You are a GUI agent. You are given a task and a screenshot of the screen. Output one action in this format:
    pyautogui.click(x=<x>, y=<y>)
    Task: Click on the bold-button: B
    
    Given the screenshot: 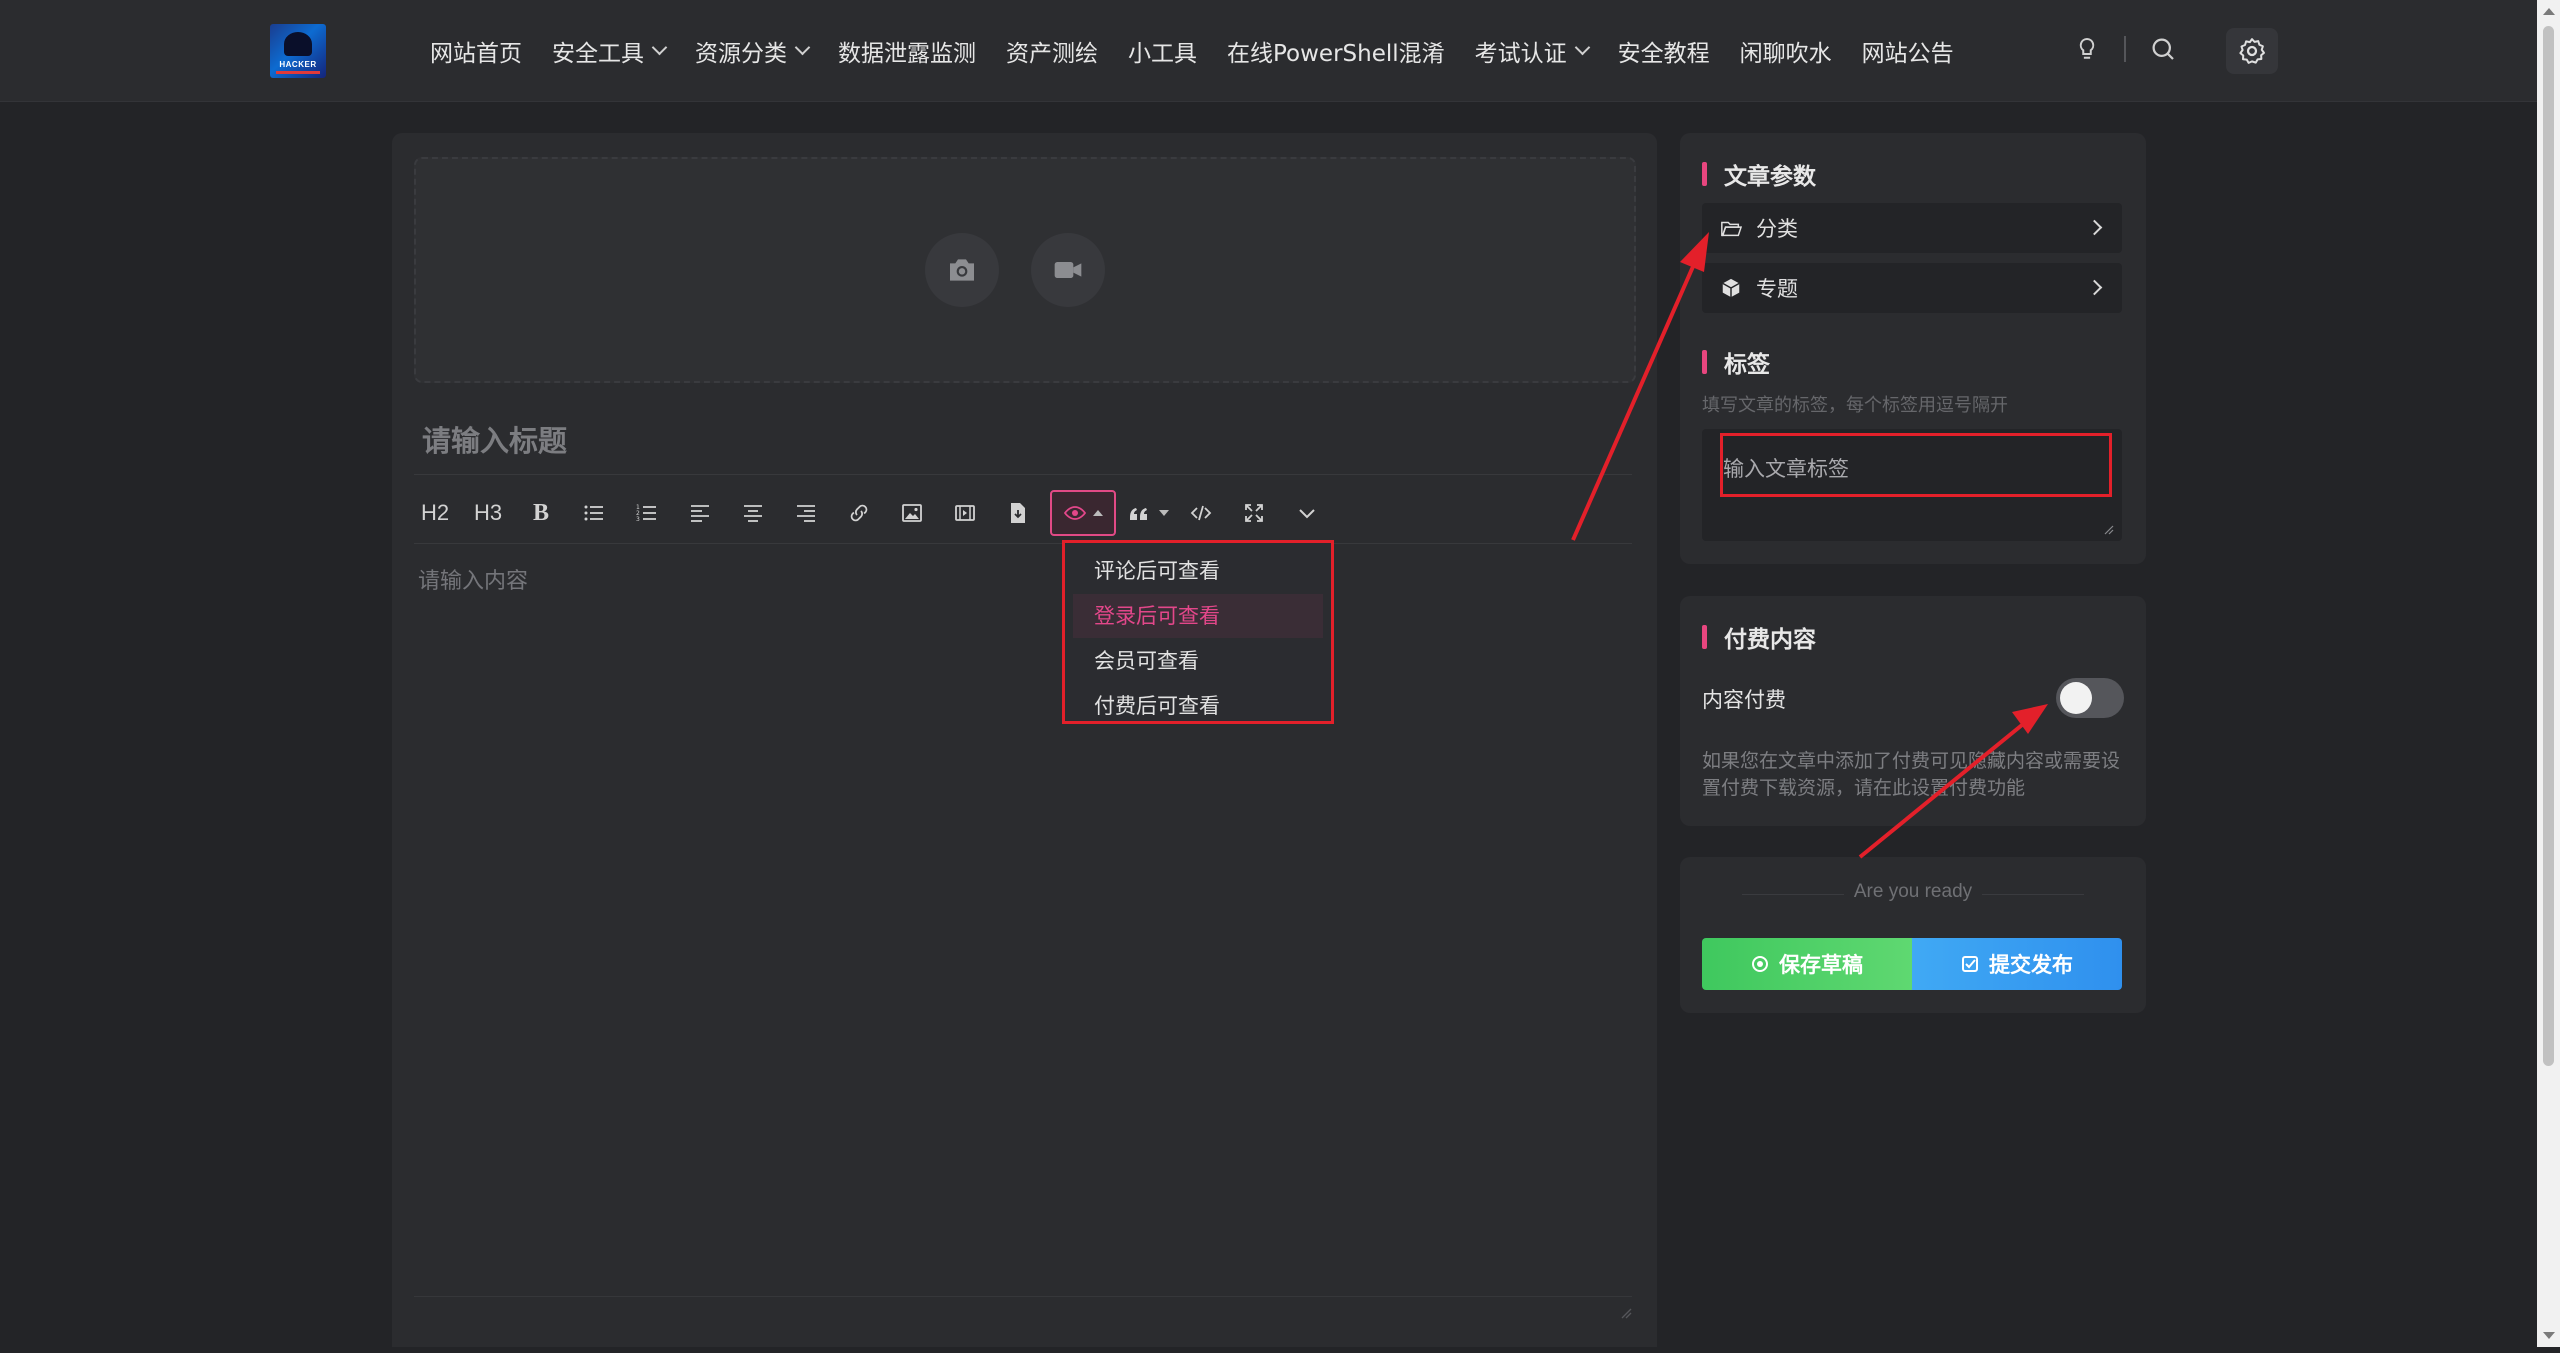 What is the action you would take?
    pyautogui.click(x=541, y=513)
    